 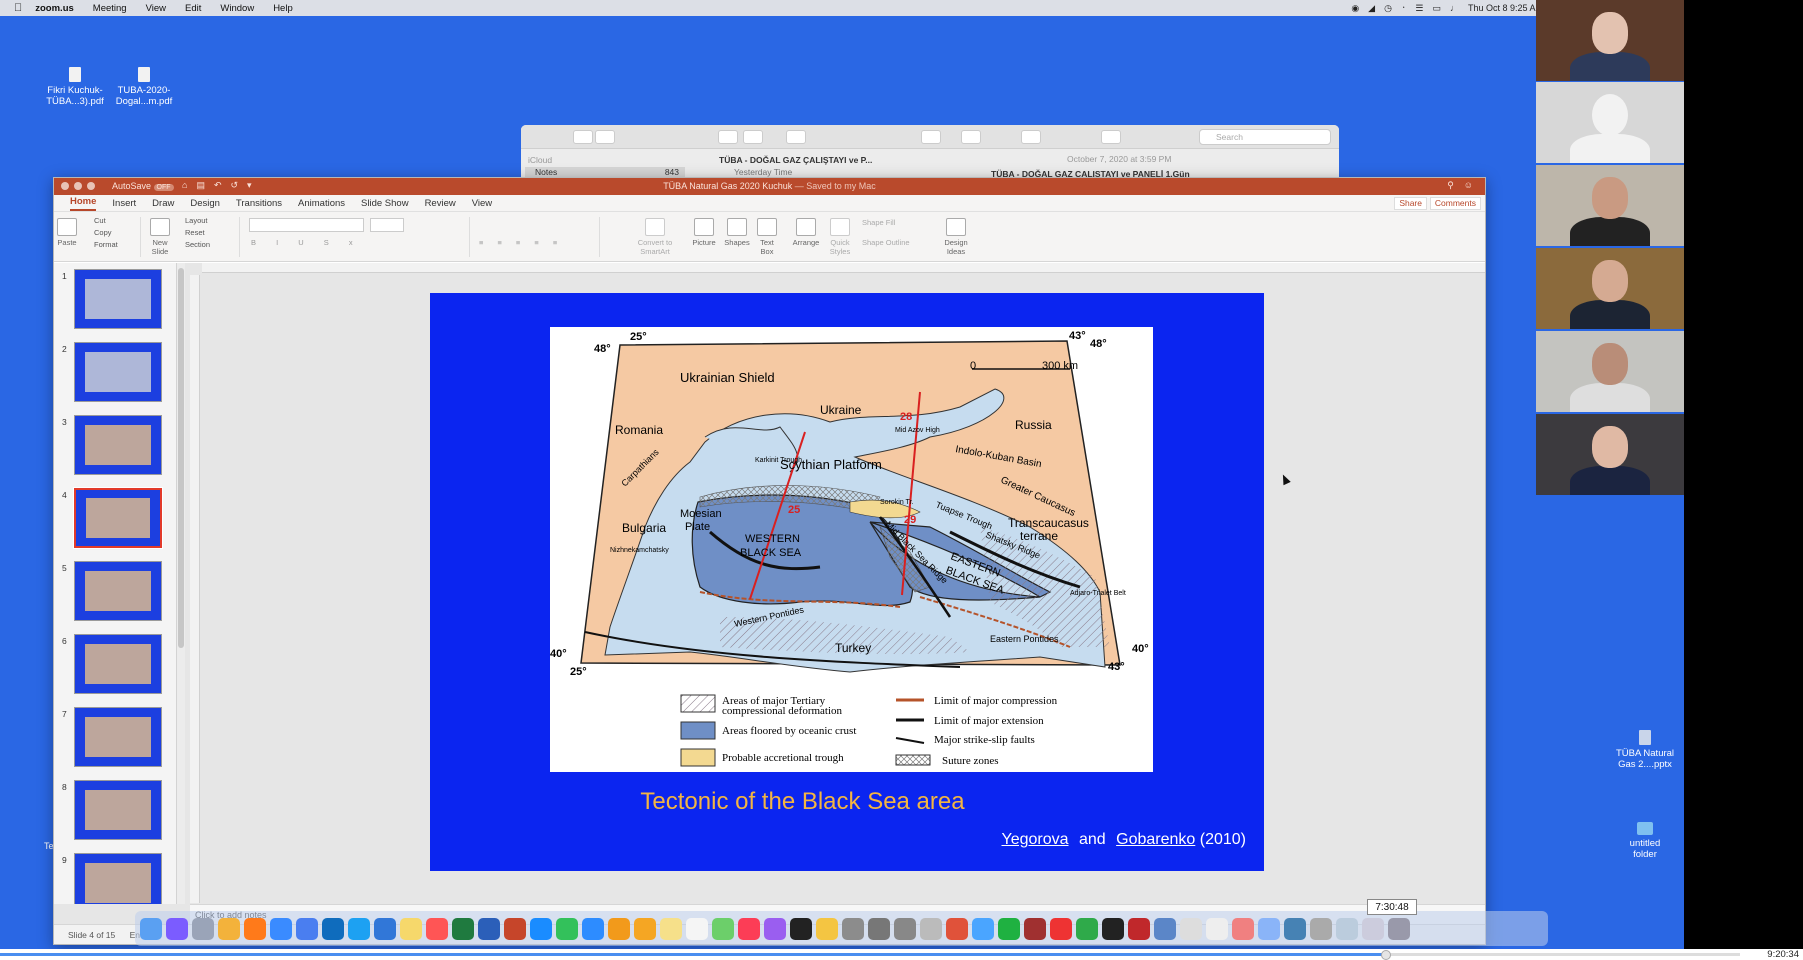 What do you see at coordinates (704, 231) in the screenshot?
I see `picture-button: Picture` at bounding box center [704, 231].